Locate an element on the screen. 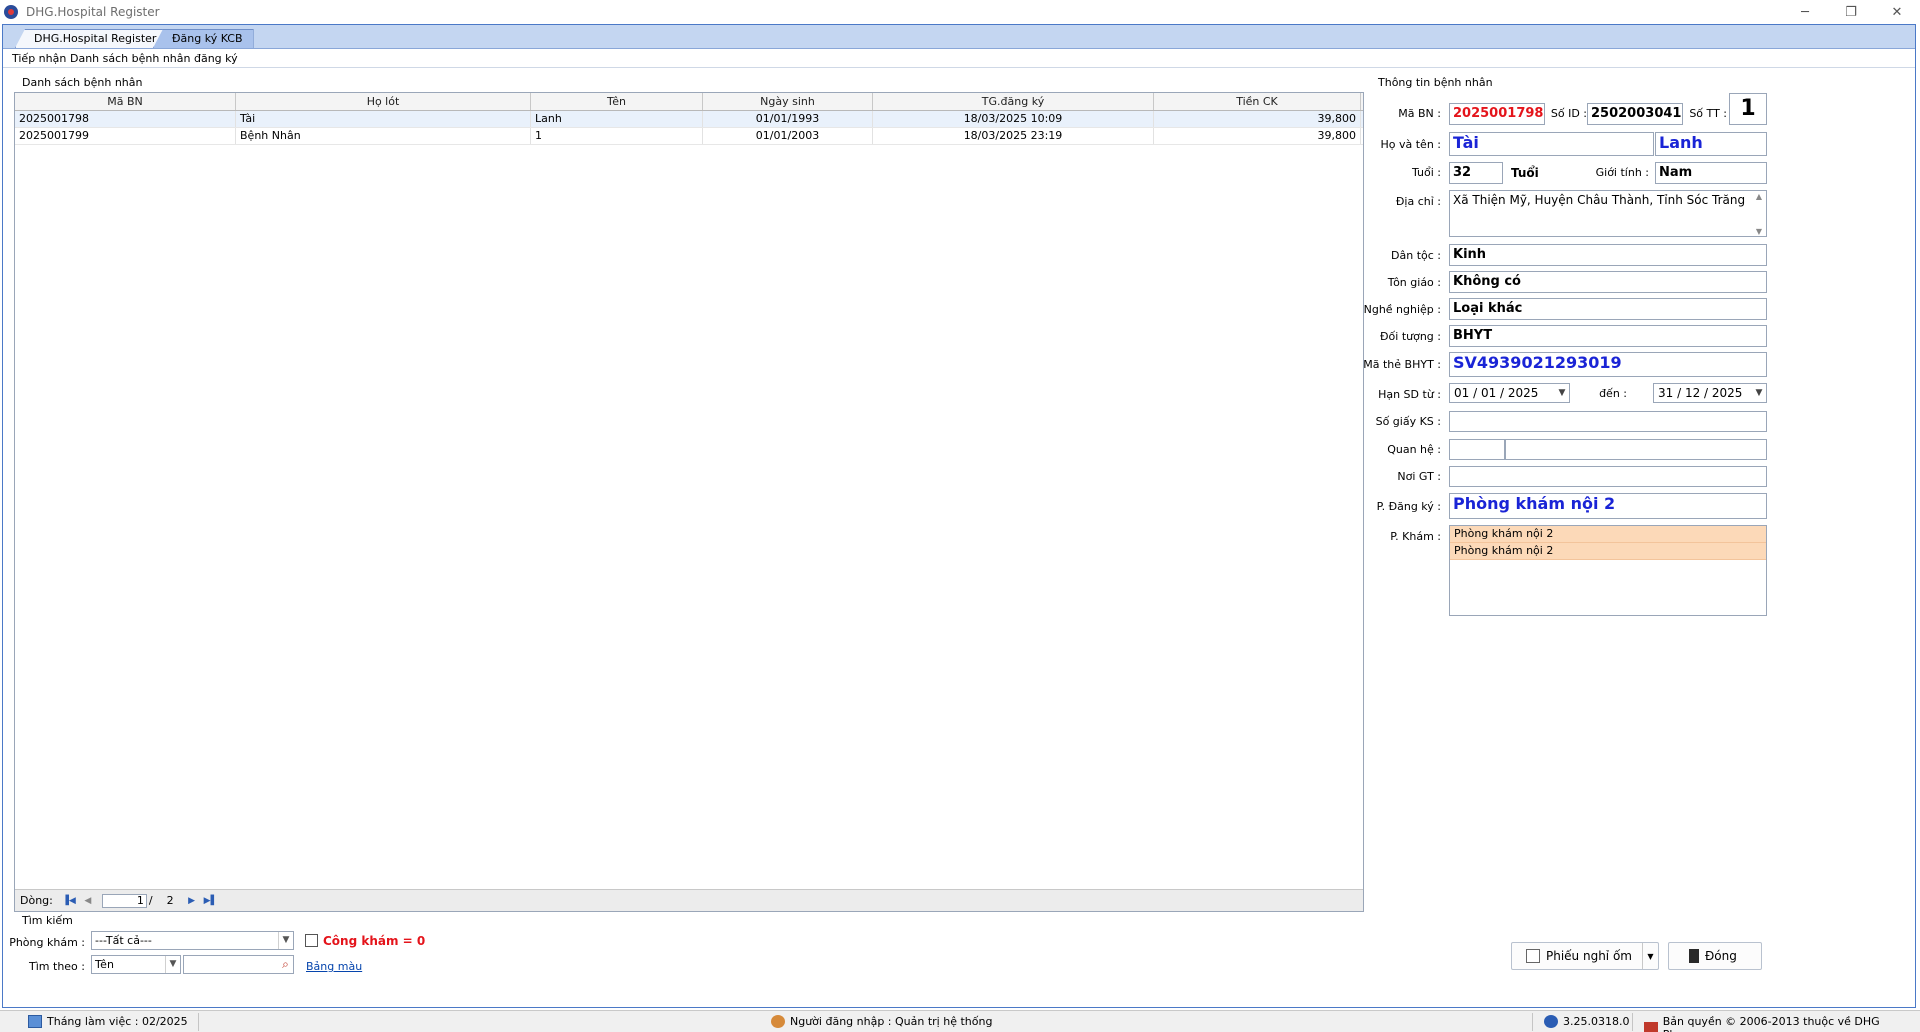 The image size is (1920, 1032). close-button: Đóng is located at coordinates (1715, 956).